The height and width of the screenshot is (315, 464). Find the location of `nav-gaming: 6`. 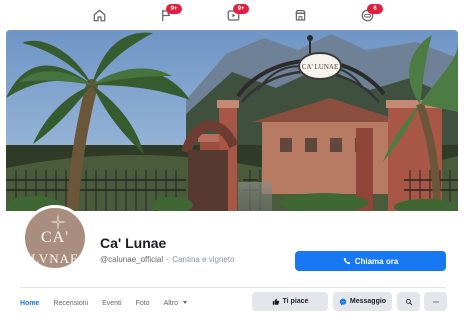

nav-gaming: 6 is located at coordinates (370, 14).